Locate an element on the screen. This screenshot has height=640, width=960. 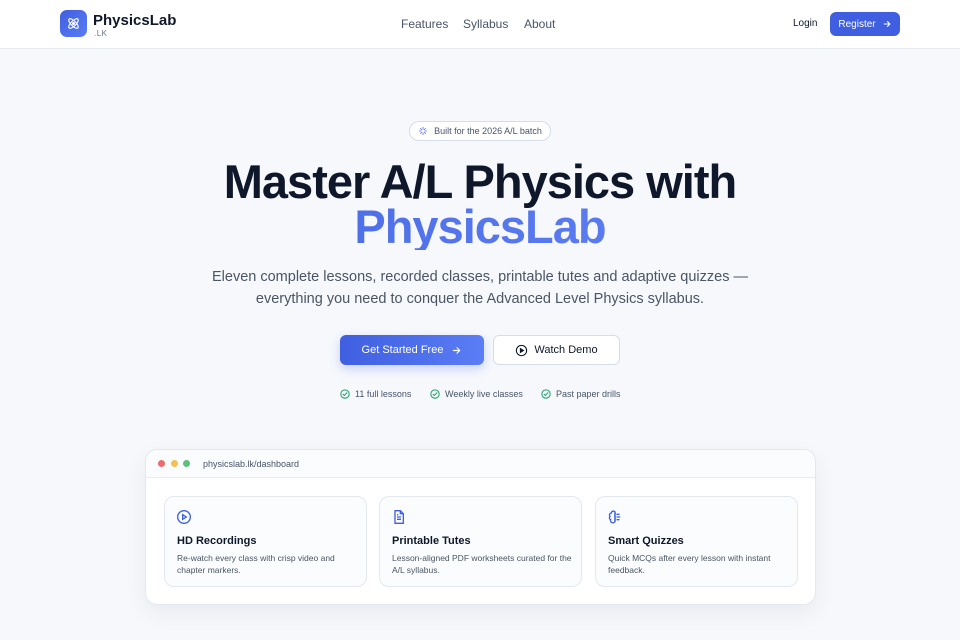
get-started-label: Get Started Free is located at coordinates (402, 350).